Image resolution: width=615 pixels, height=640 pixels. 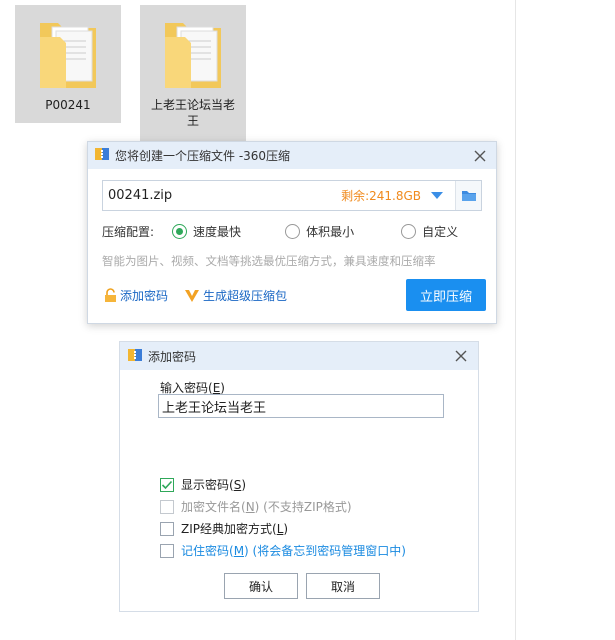 I want to click on output-path-field: 00241.zip 剩余:241.8GB, so click(x=292, y=195).